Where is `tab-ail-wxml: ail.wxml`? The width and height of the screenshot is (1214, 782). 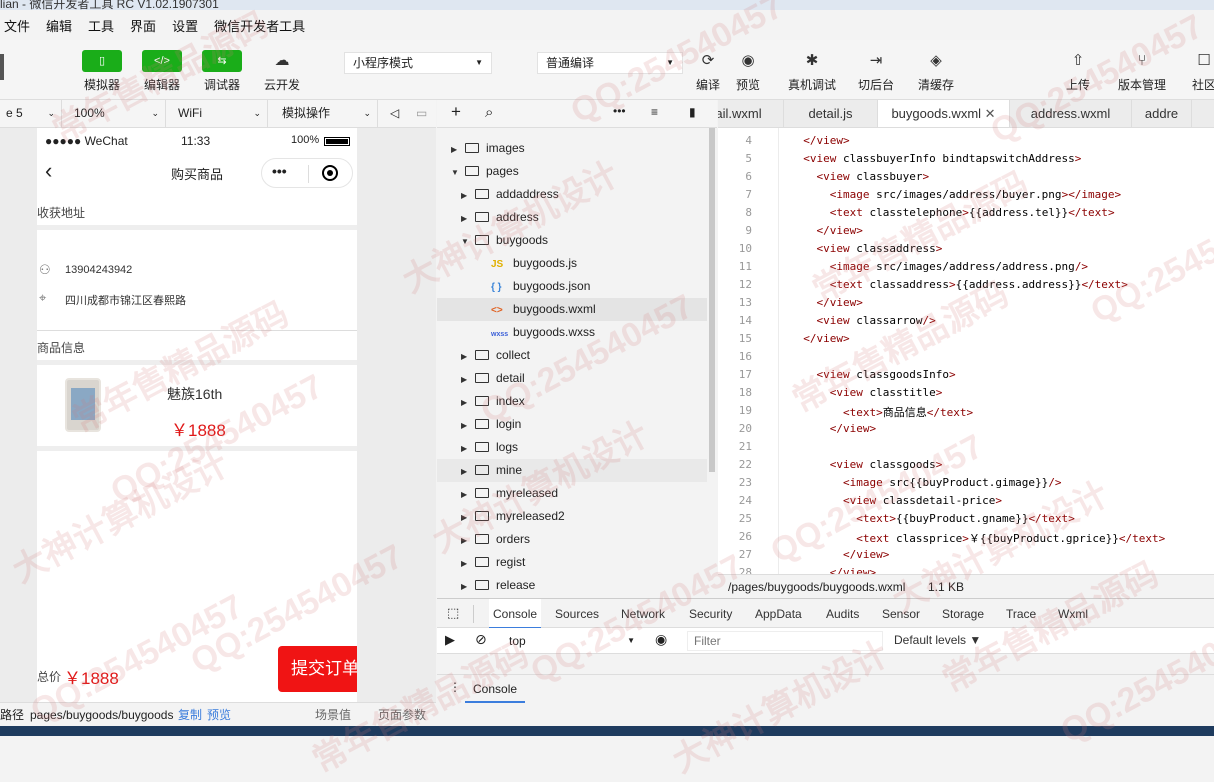 tab-ail-wxml: ail.wxml is located at coordinates (751, 113).